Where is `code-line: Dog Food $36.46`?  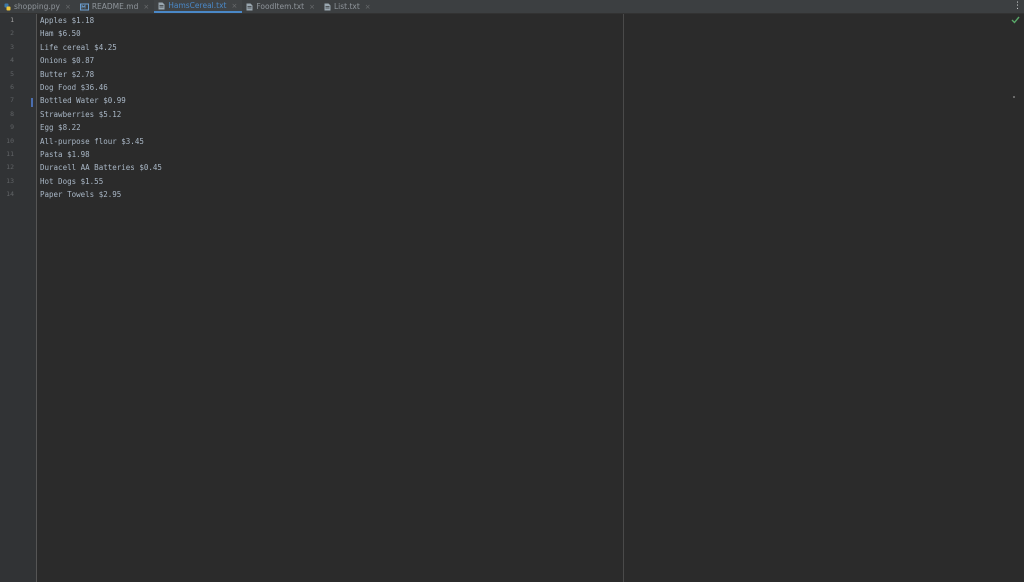 code-line: Dog Food $36.46 is located at coordinates (74, 87).